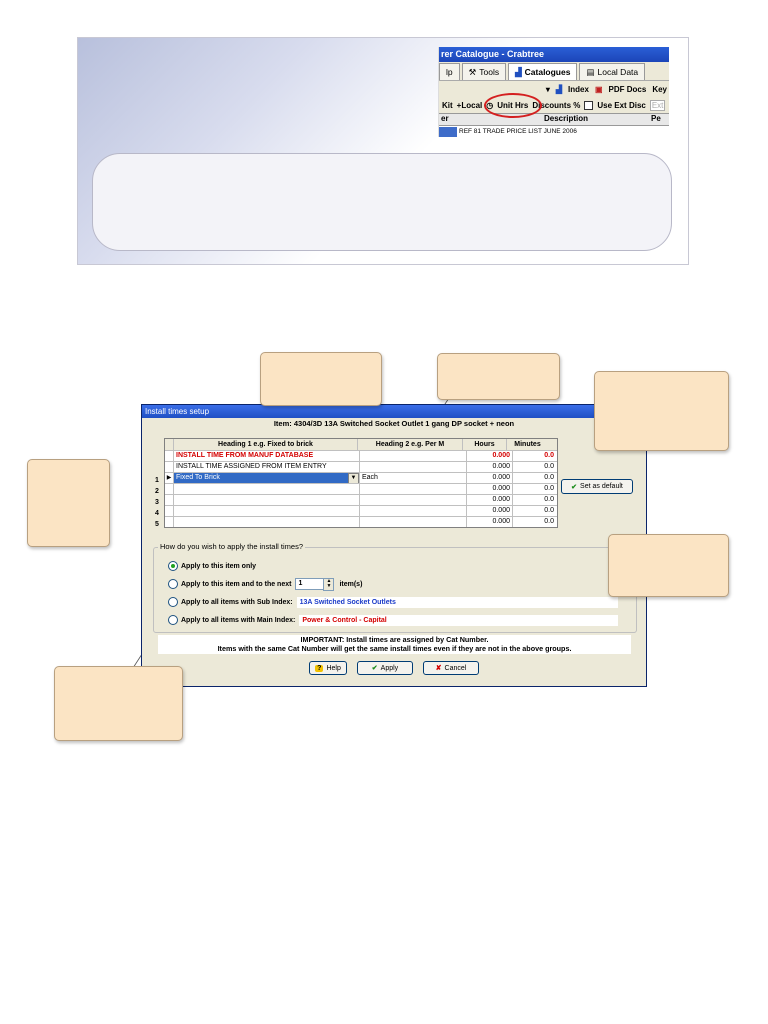 The image size is (768, 1024). What do you see at coordinates (413, 478) in the screenshot?
I see `heading2-cell: Each` at bounding box center [413, 478].